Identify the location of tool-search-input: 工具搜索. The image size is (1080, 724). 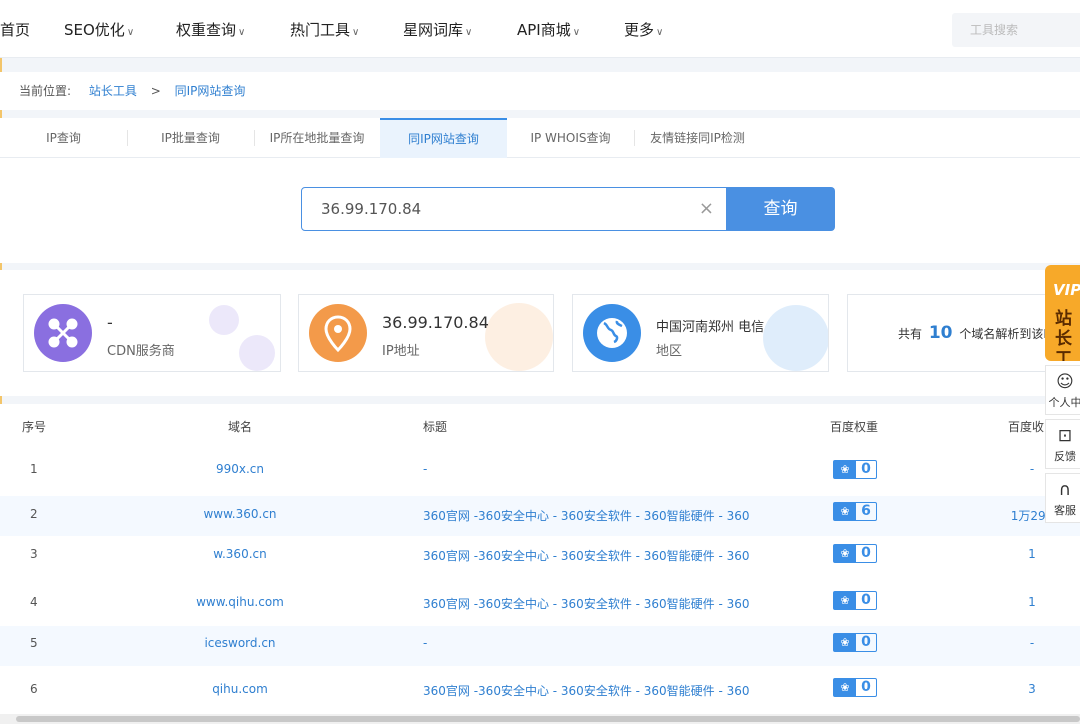
(1016, 30).